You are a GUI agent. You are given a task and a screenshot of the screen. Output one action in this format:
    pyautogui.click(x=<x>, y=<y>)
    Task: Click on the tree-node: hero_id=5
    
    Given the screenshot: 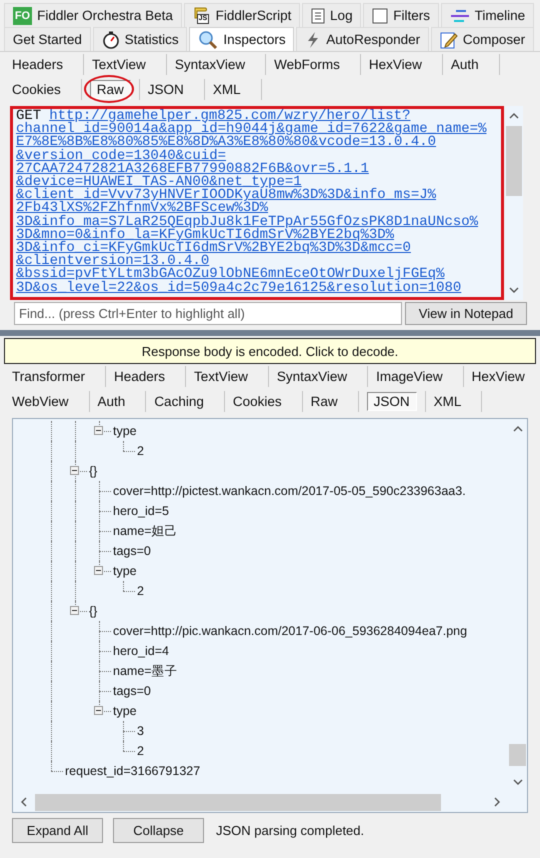 What is the action you would take?
    pyautogui.click(x=140, y=511)
    